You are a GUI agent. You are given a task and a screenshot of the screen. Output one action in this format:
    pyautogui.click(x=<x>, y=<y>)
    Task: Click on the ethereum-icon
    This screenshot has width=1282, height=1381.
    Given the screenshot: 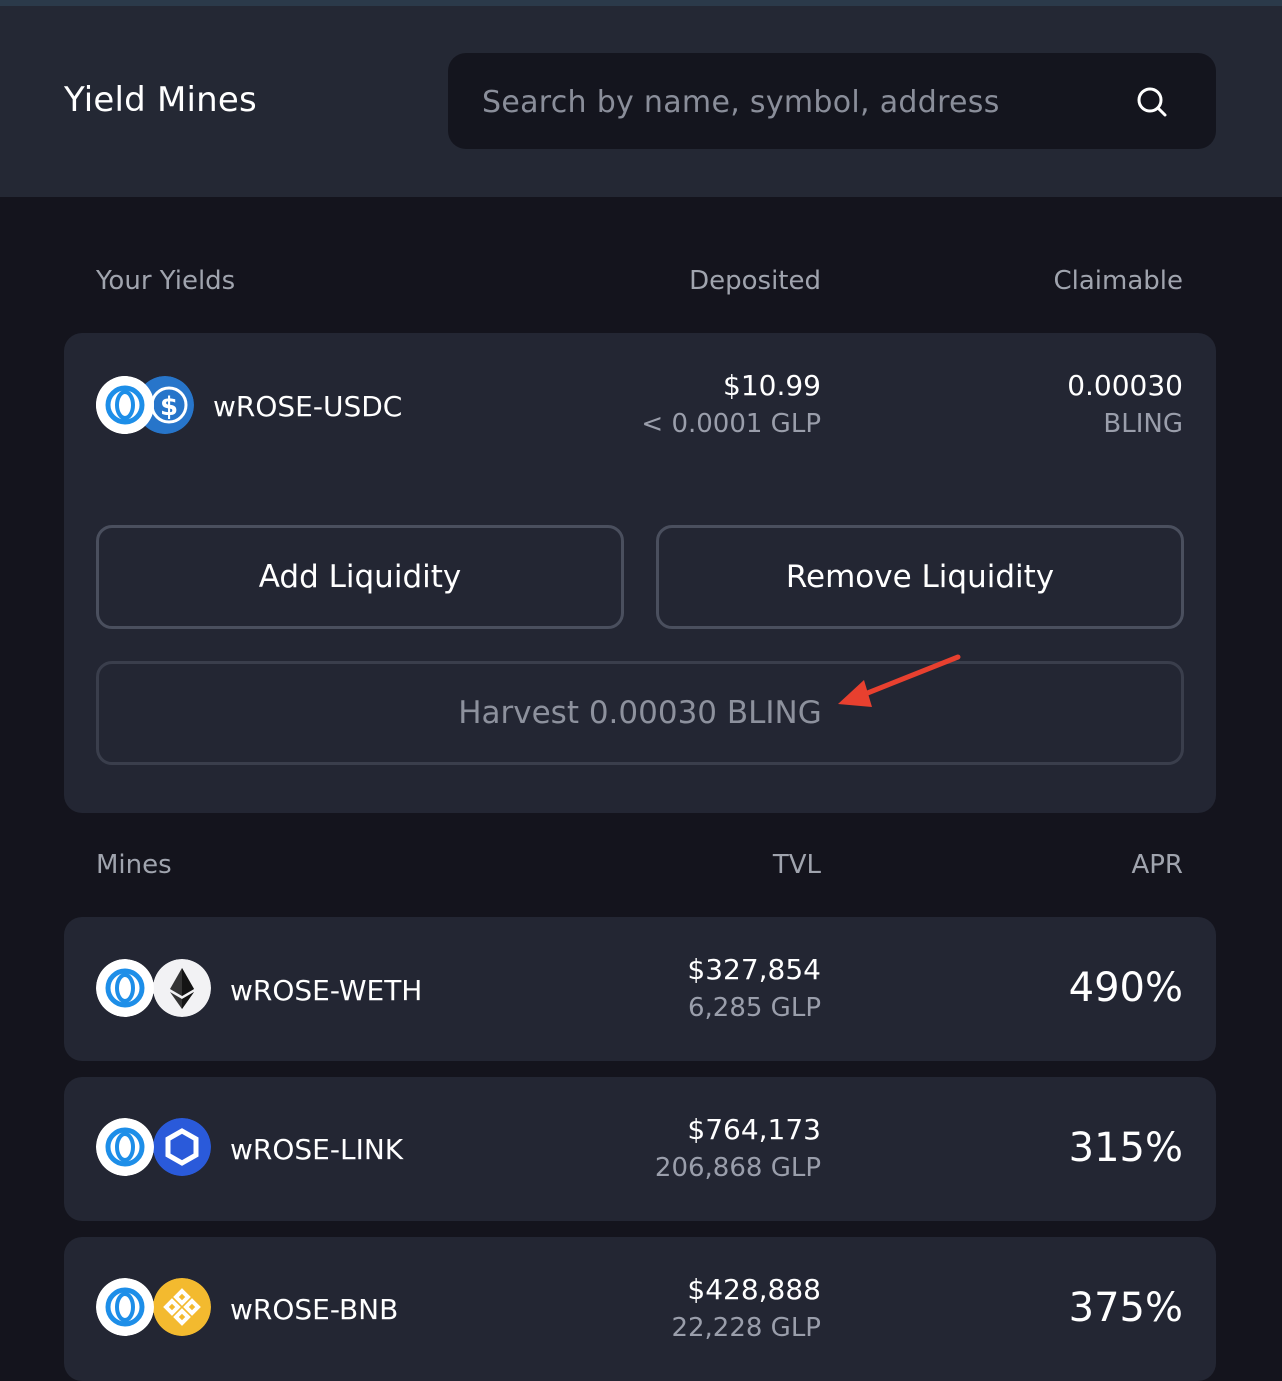 What is the action you would take?
    pyautogui.click(x=182, y=988)
    